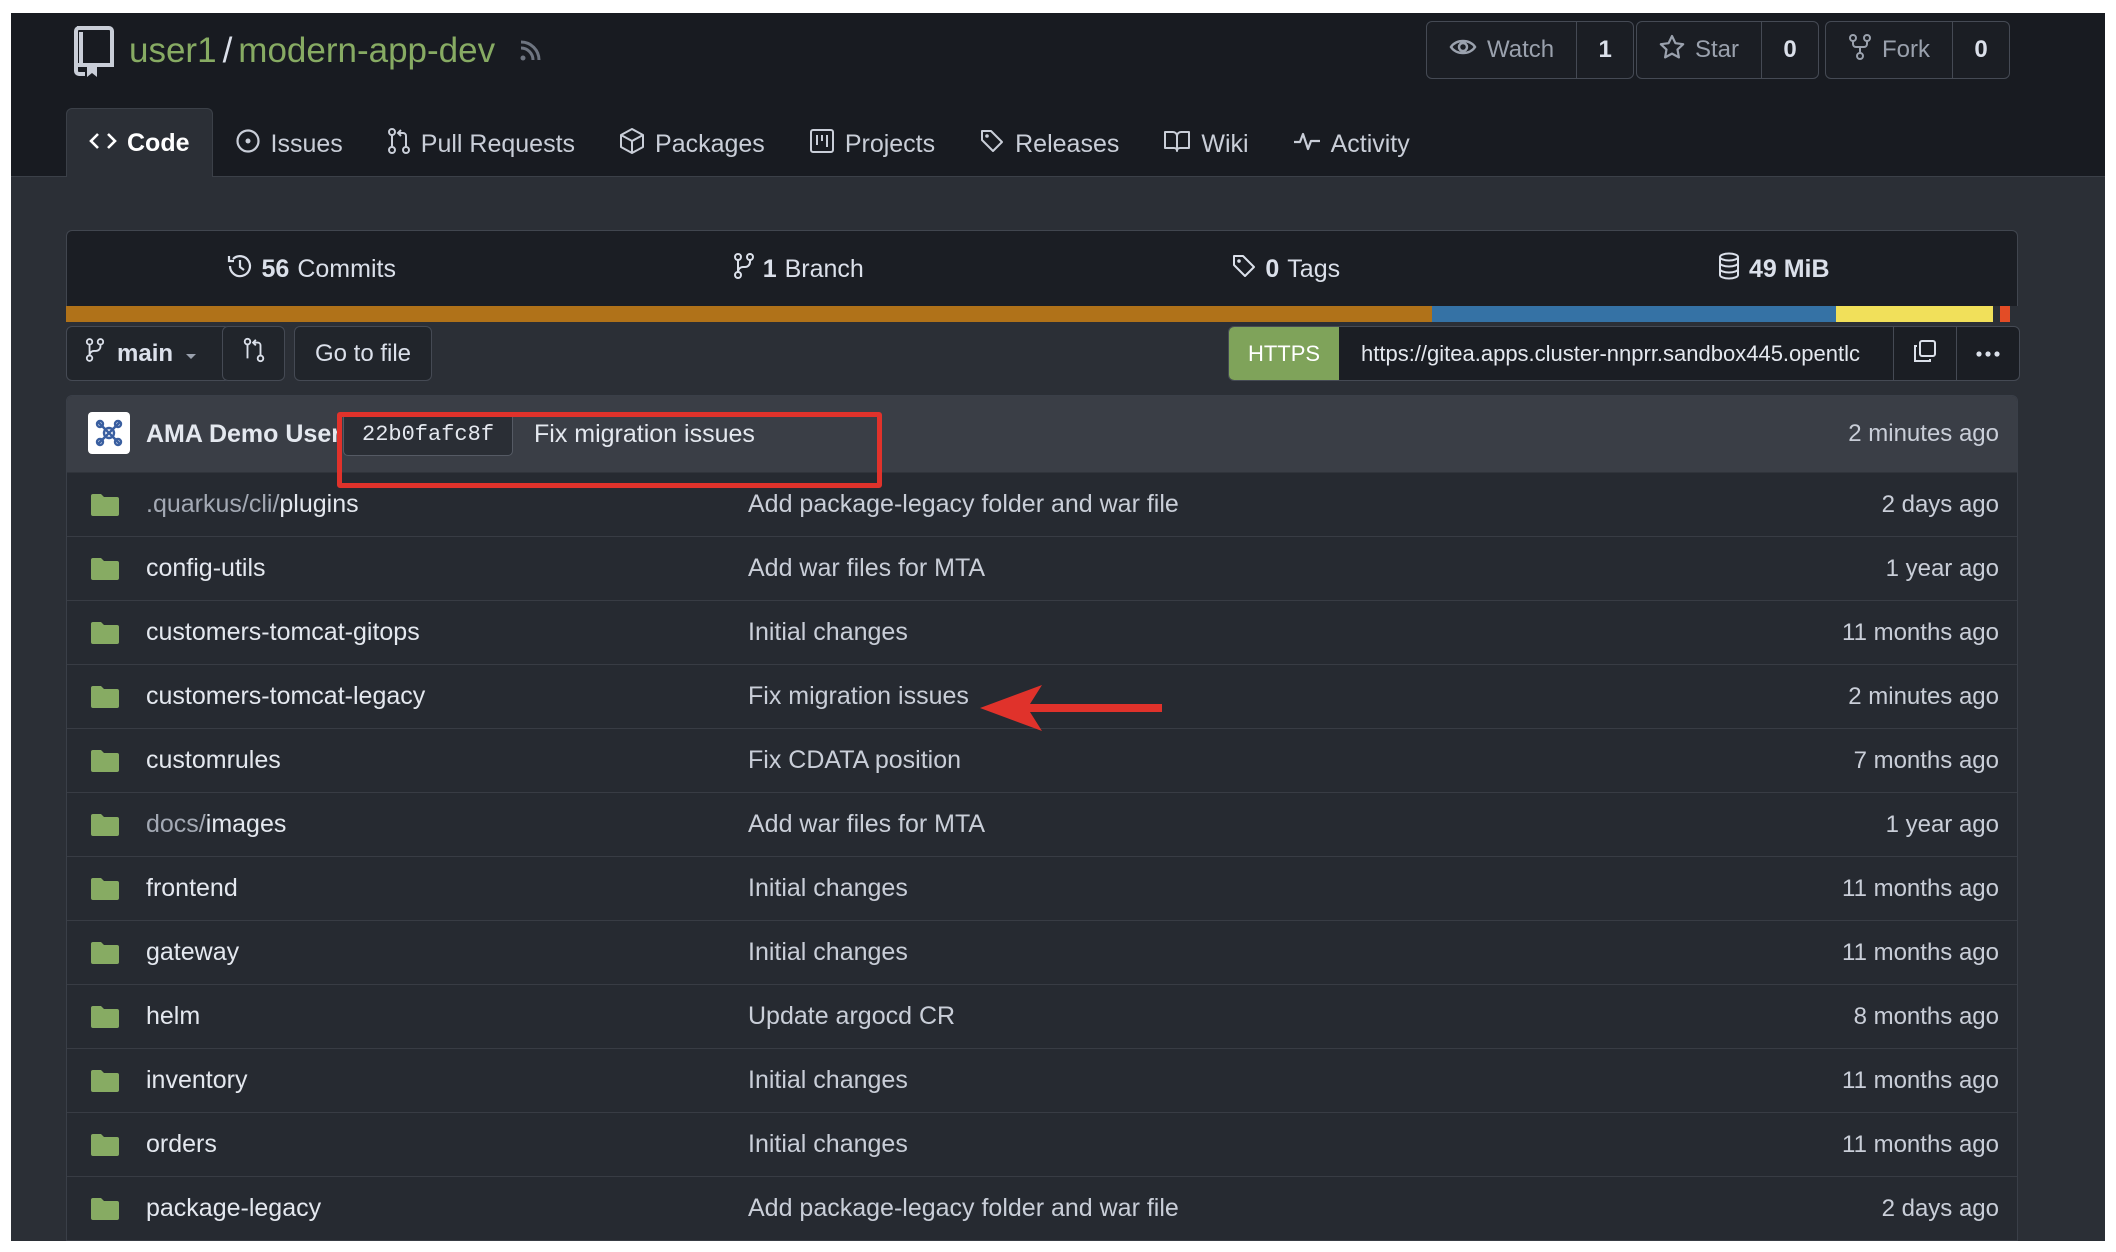 This screenshot has height=1252, width=2116. I want to click on file-row: frontend Initial changes 11 months ago, so click(1042, 889).